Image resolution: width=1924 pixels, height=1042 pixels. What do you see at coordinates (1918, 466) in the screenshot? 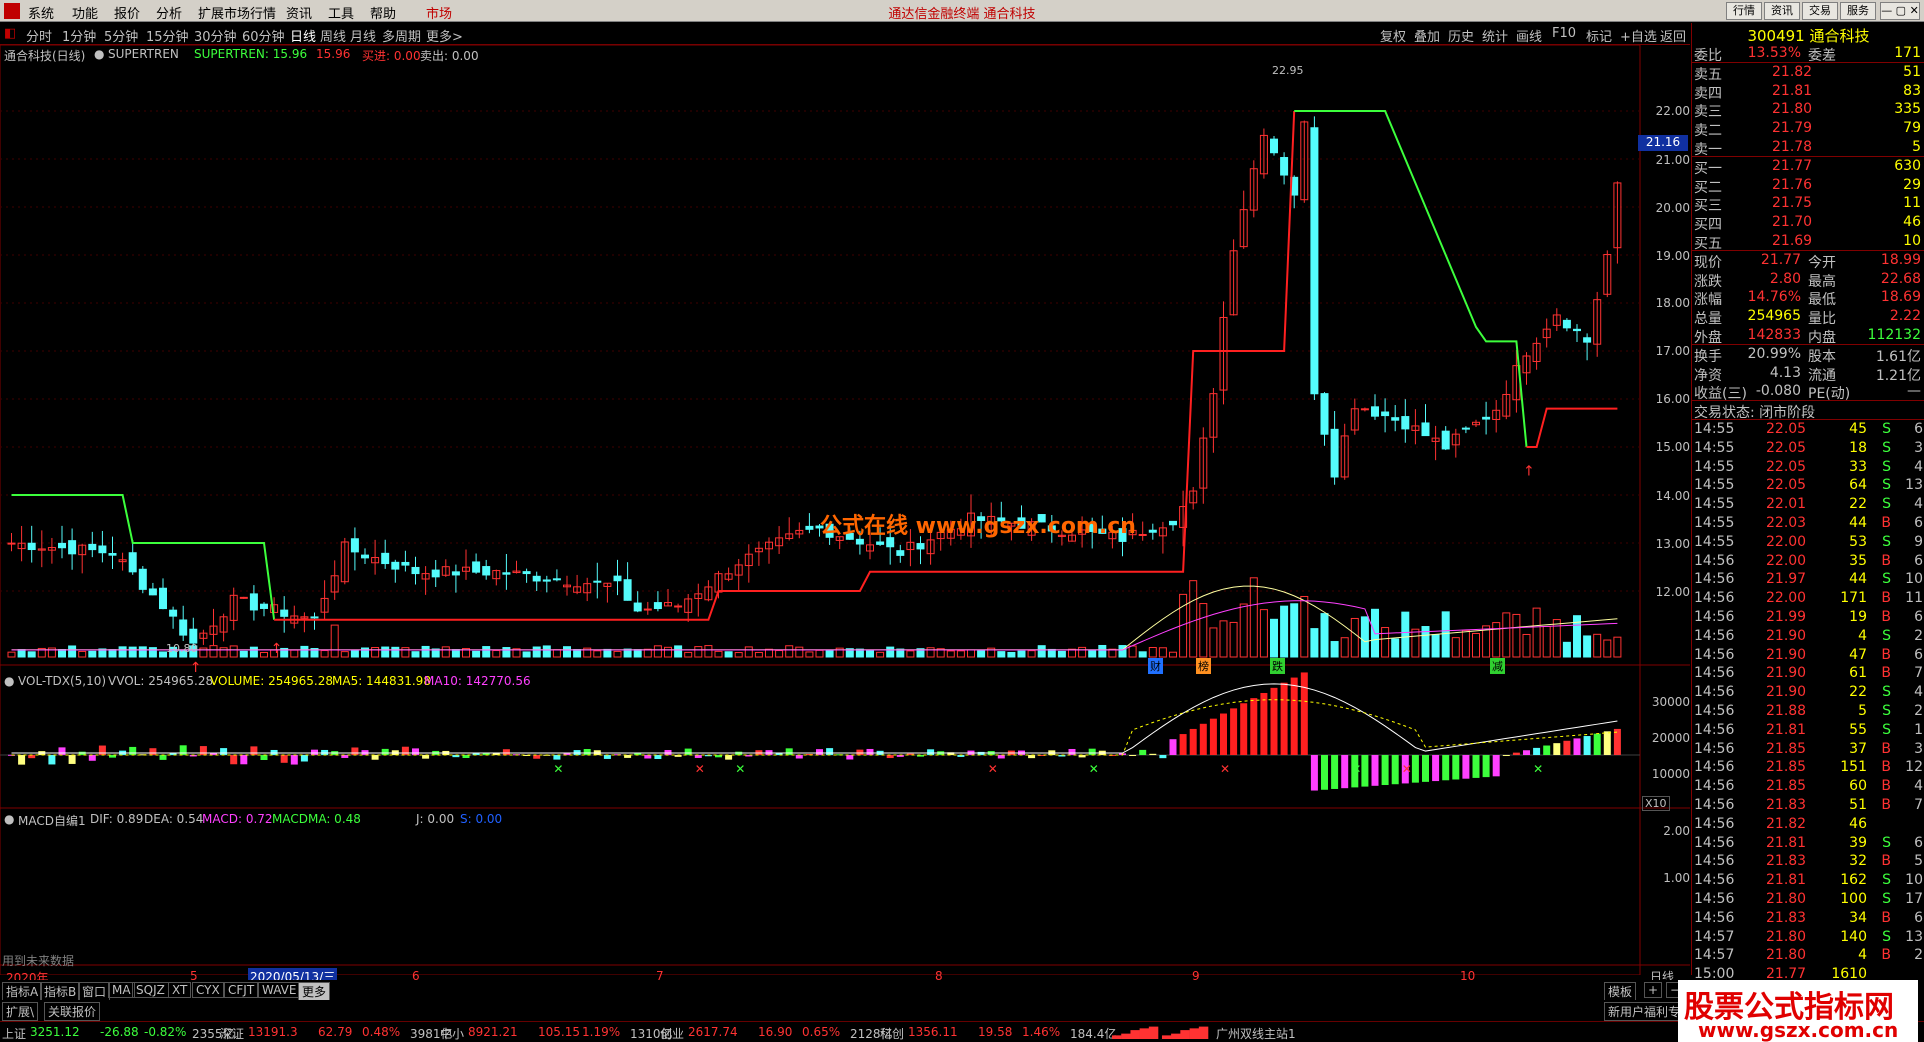
I see `tick-count: 4` at bounding box center [1918, 466].